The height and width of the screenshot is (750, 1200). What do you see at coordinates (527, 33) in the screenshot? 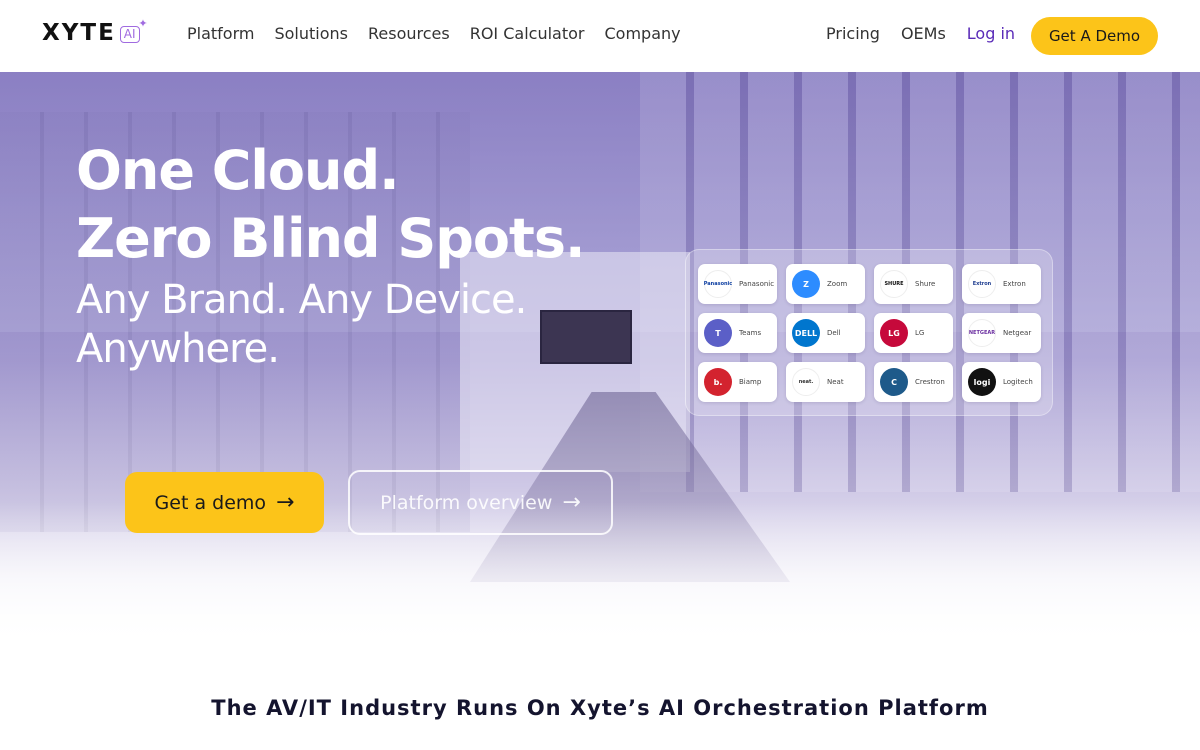
I see `menu-roi-calculator: ROI Calculator` at bounding box center [527, 33].